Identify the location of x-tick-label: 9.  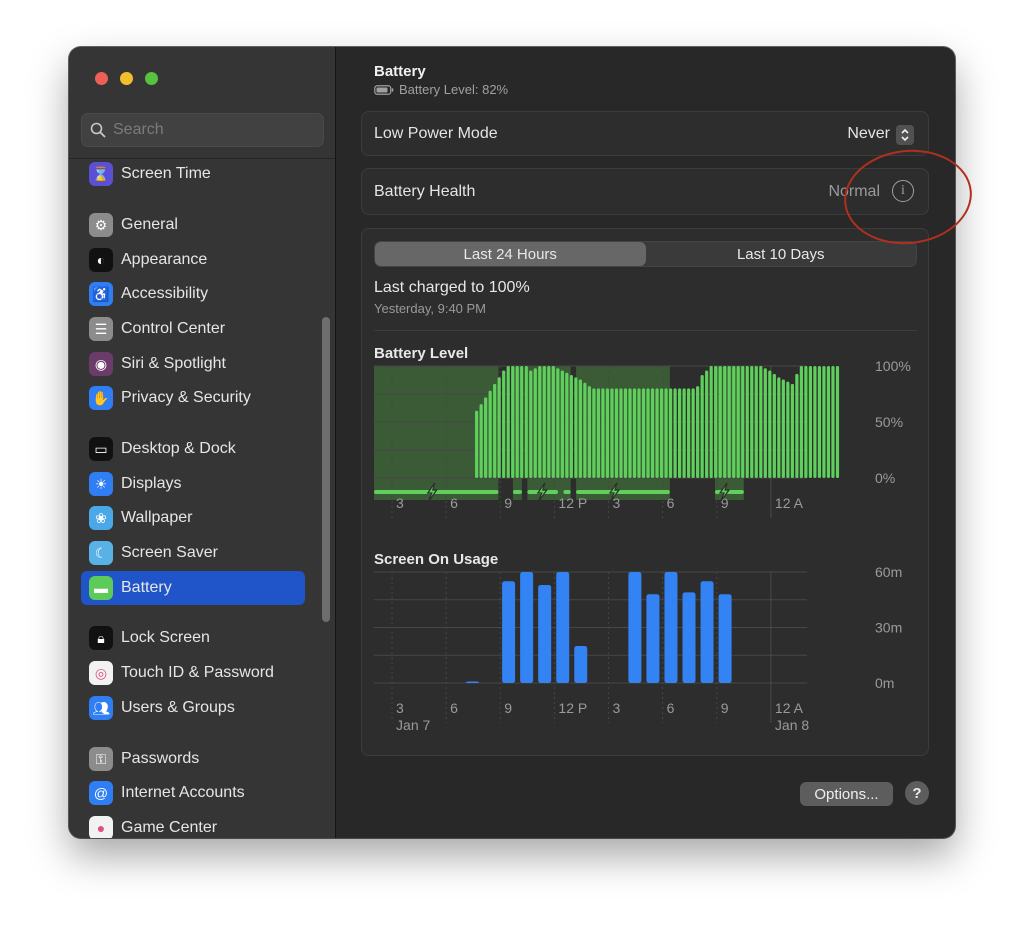
(508, 708).